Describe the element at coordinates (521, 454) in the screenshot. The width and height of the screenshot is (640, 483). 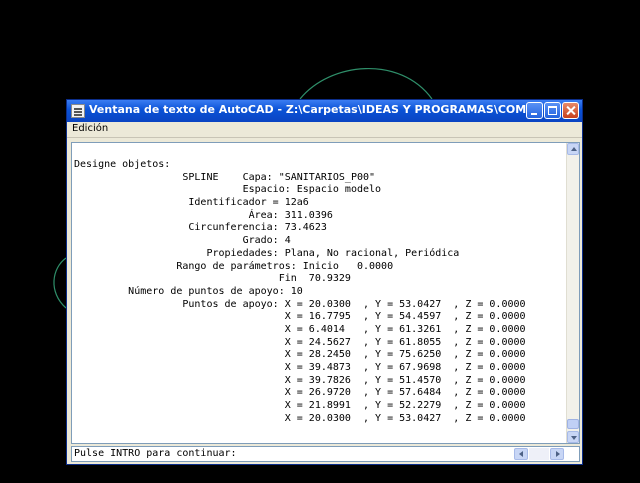
I see `scroll-left-button` at that location.